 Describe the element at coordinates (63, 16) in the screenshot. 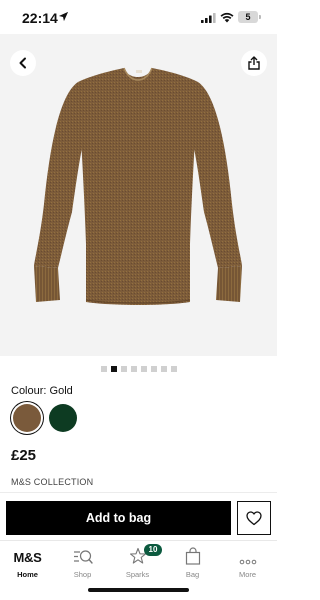

I see `location-arrow-icon` at that location.